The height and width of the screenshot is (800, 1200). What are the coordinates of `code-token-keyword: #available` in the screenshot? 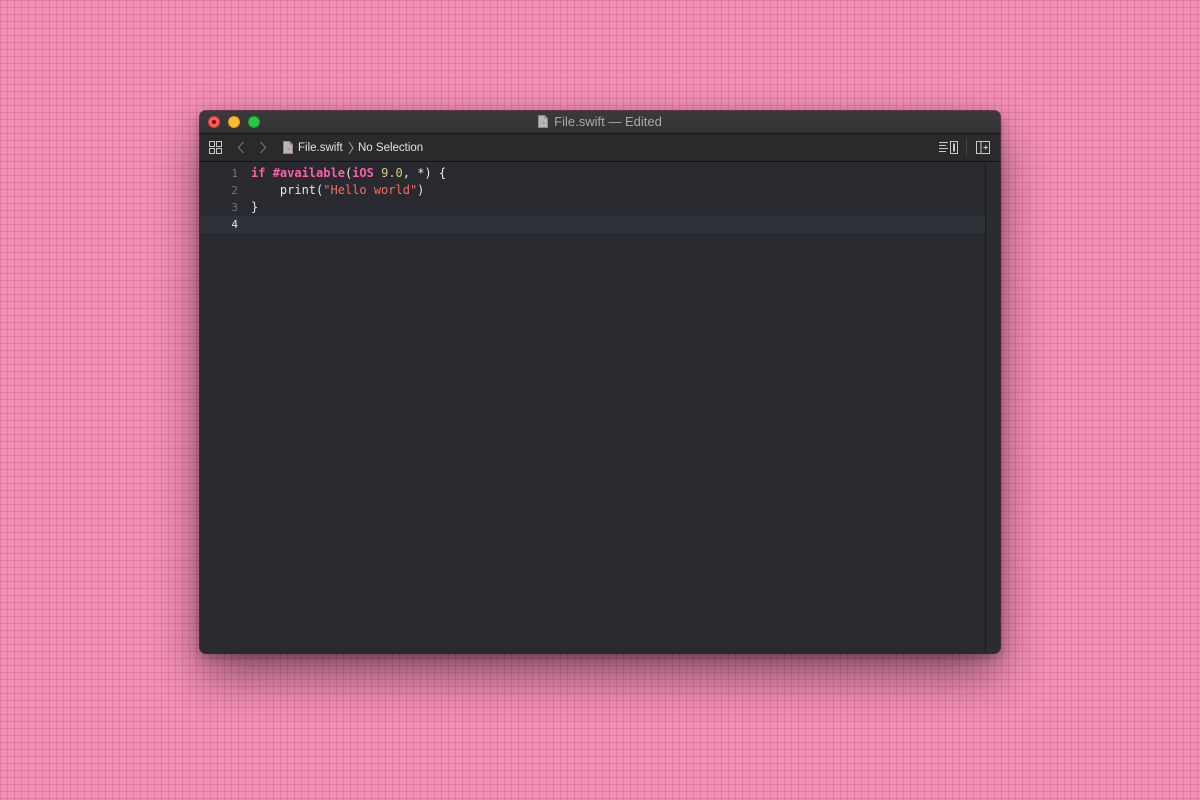 It's located at (308, 173).